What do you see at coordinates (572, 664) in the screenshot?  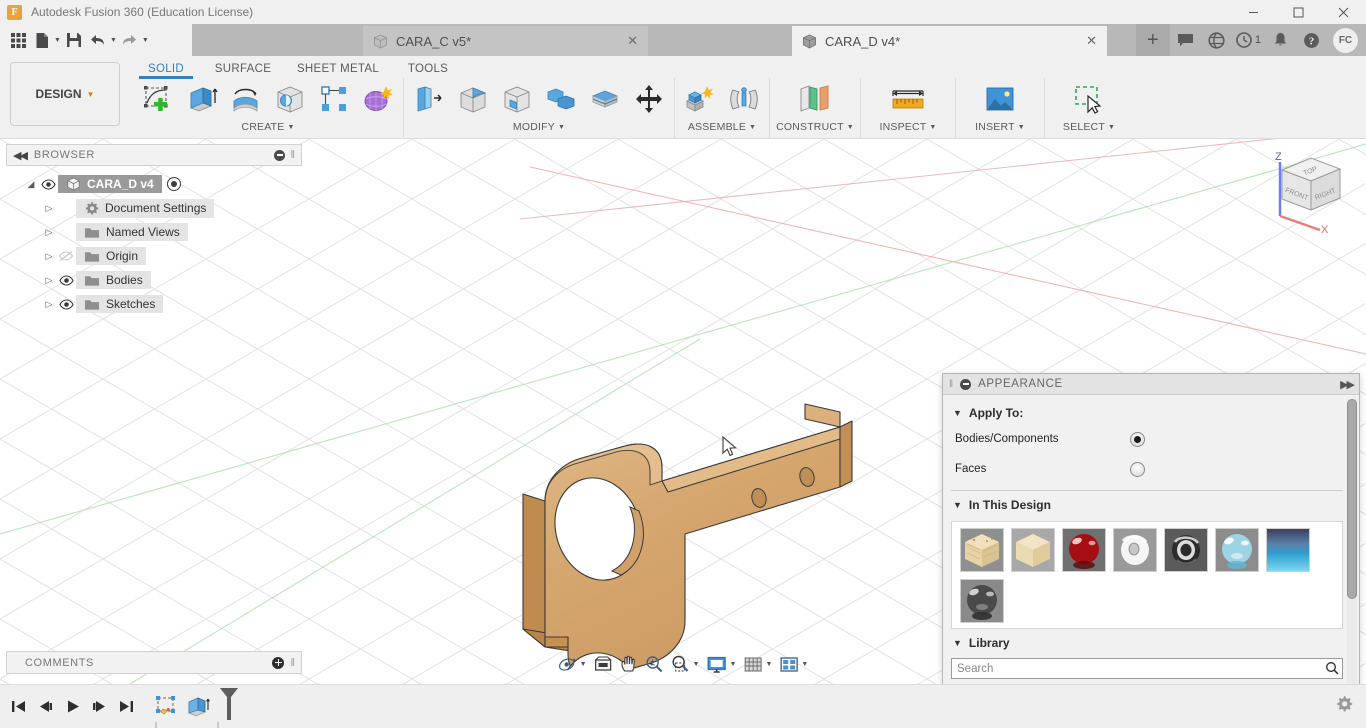 I see `orbit-icon: ▼` at bounding box center [572, 664].